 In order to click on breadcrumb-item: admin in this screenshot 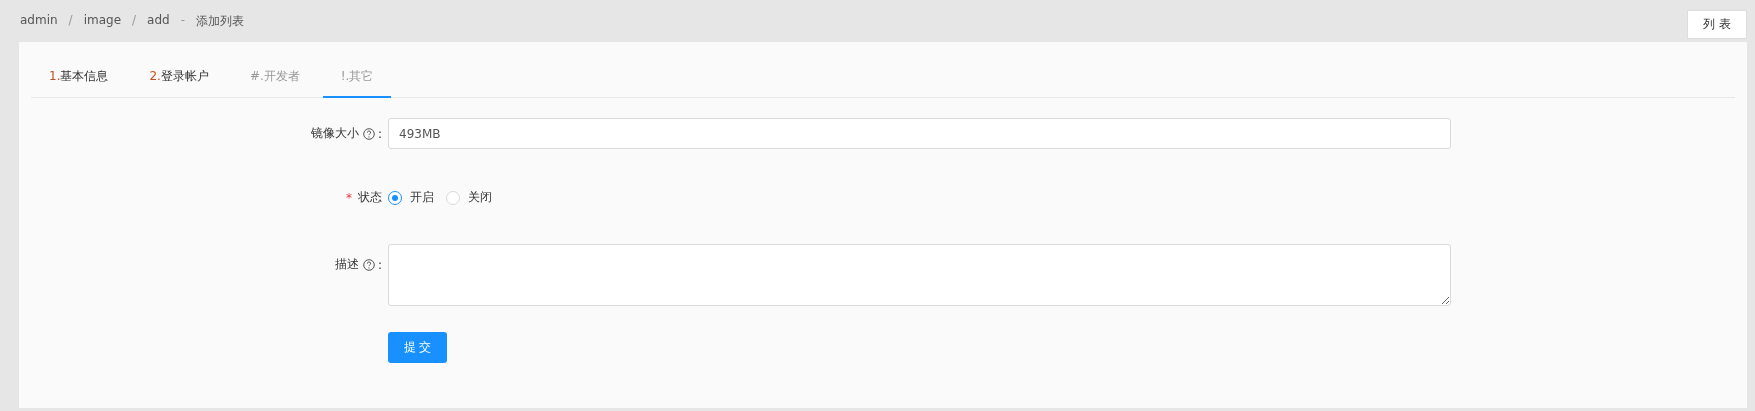, I will do `click(39, 21)`.